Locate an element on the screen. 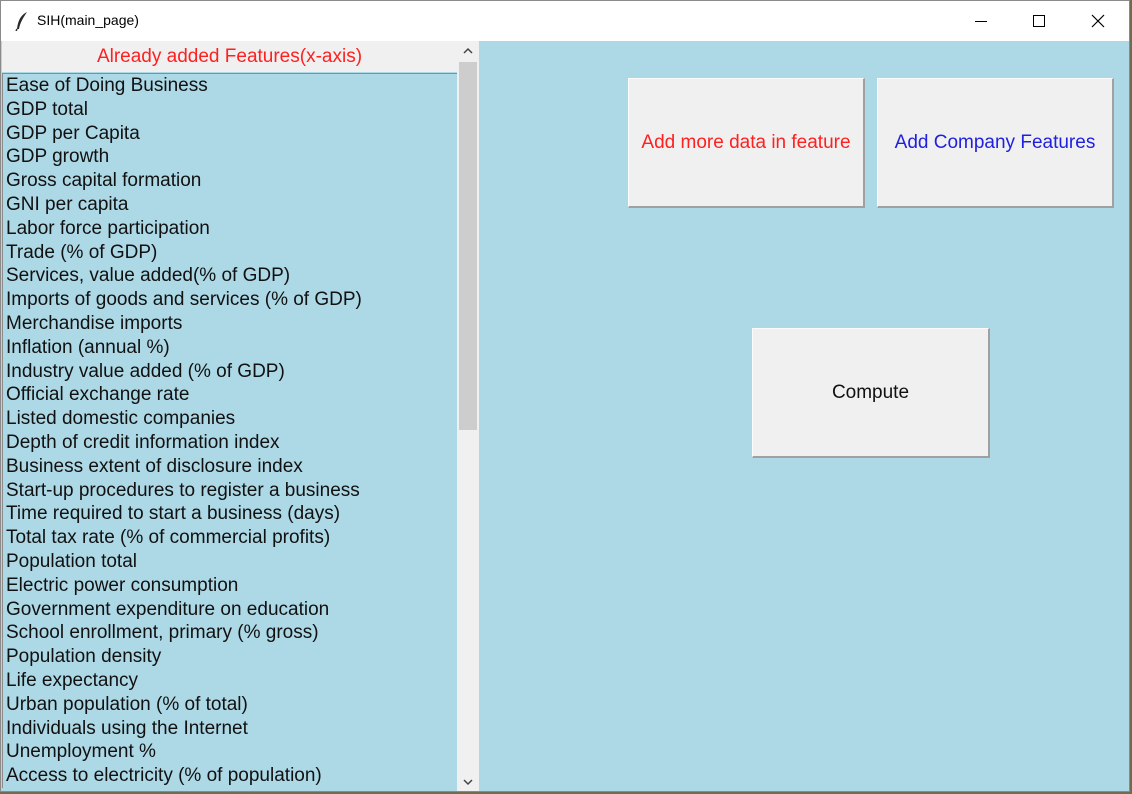 This screenshot has width=1132, height=794. window-title: SIH(main_page) is located at coordinates (88, 20).